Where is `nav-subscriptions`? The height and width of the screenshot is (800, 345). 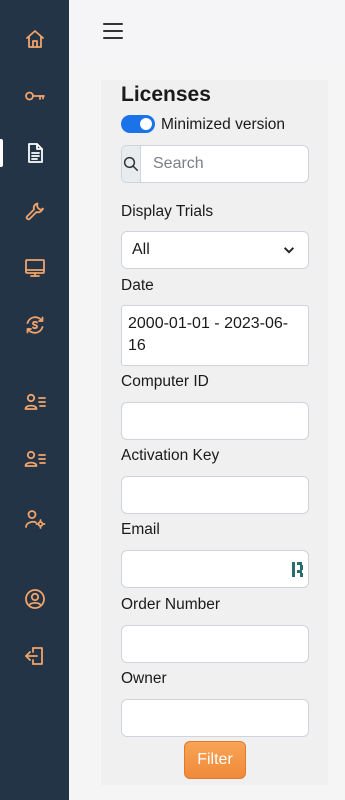
nav-subscriptions is located at coordinates (34, 325).